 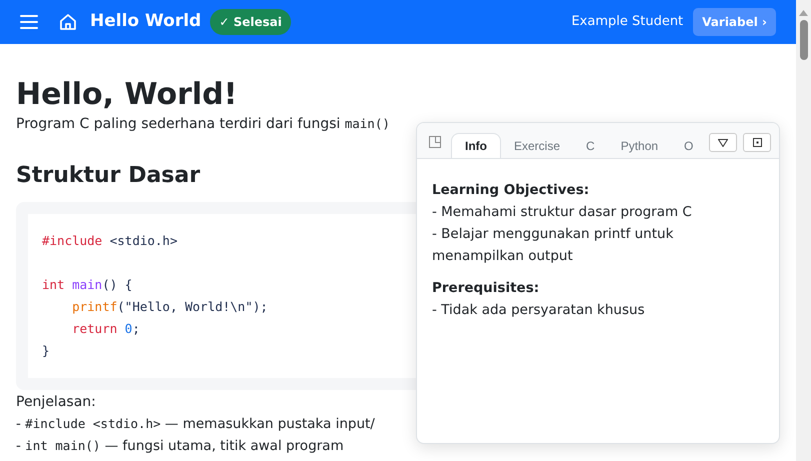 I want to click on scrollbar, so click(x=803, y=230).